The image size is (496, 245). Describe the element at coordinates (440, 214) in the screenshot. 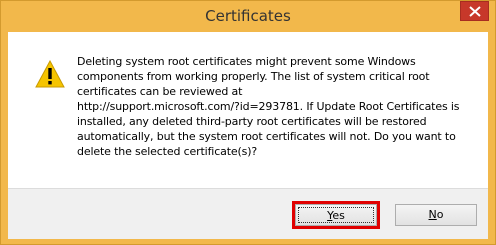

I see `no-label-rest: o` at that location.